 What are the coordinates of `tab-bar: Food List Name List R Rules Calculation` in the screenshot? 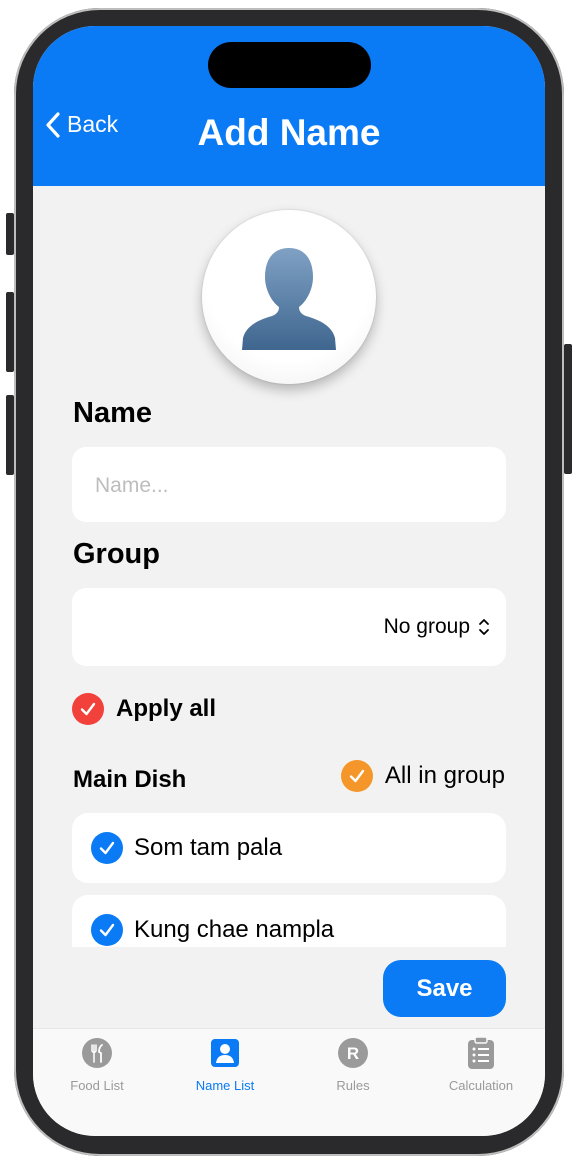 It's located at (289, 1082).